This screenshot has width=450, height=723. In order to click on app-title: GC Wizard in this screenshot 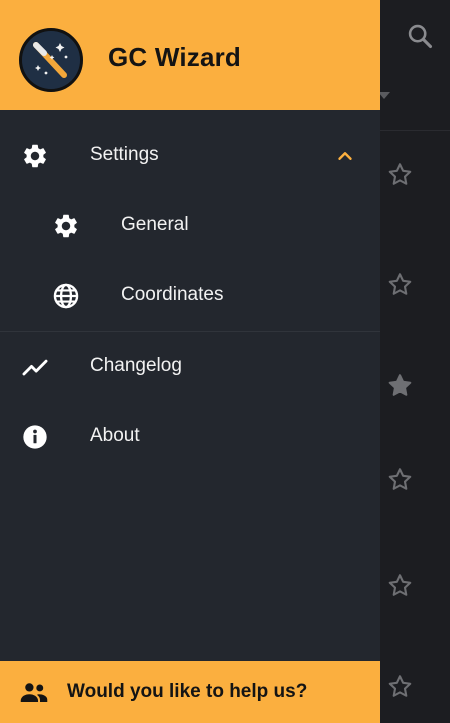, I will do `click(175, 57)`.